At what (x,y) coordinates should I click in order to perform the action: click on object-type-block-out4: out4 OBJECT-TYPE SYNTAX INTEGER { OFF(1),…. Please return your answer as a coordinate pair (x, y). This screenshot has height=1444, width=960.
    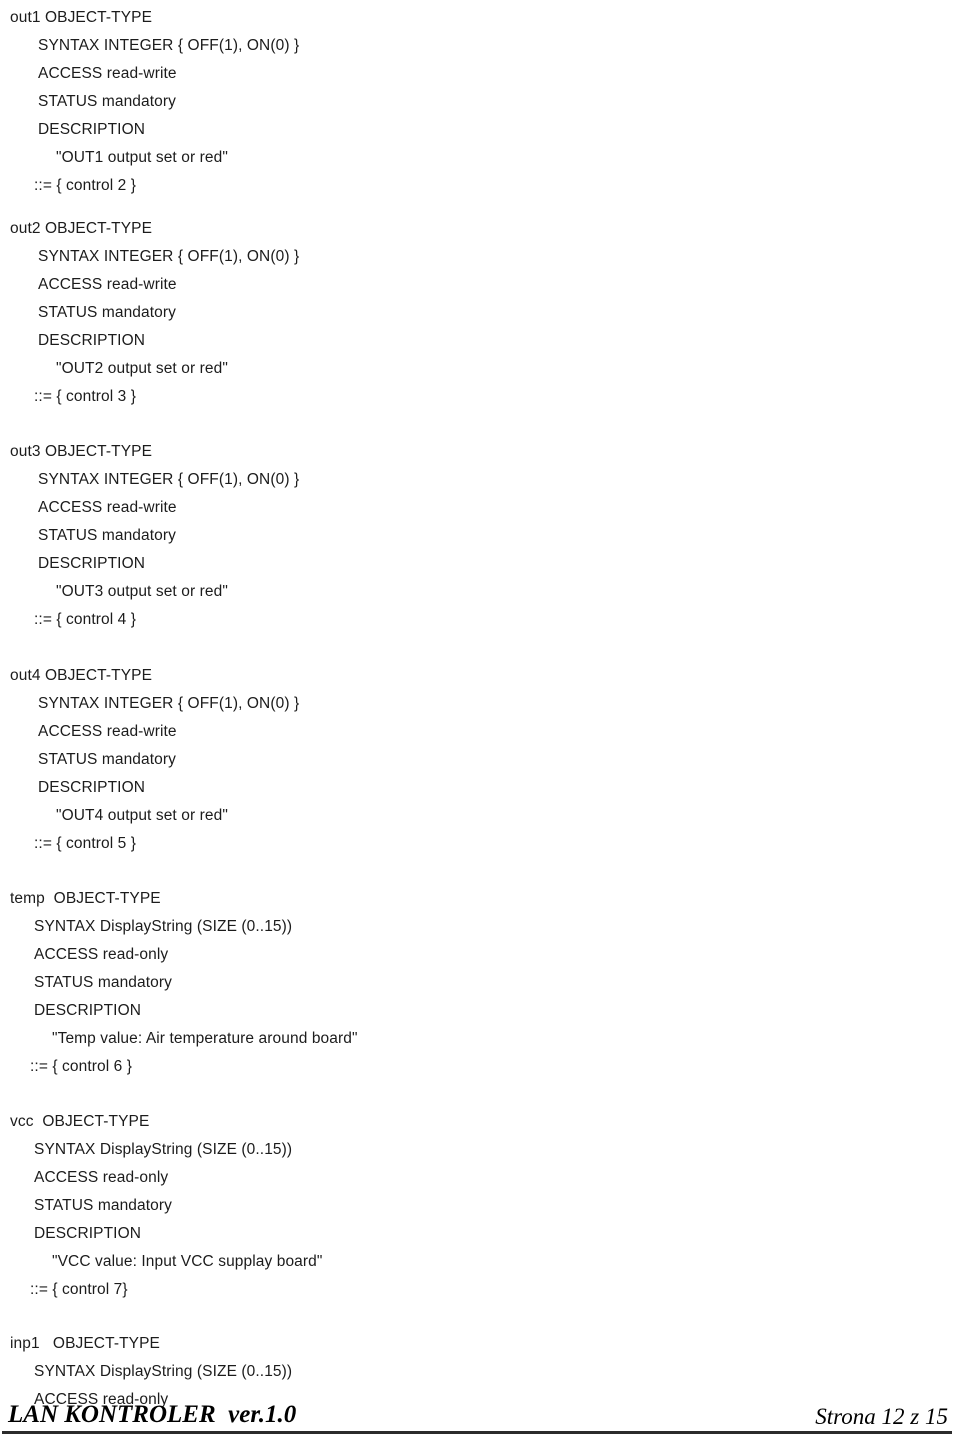
    Looking at the image, I should click on (480, 760).